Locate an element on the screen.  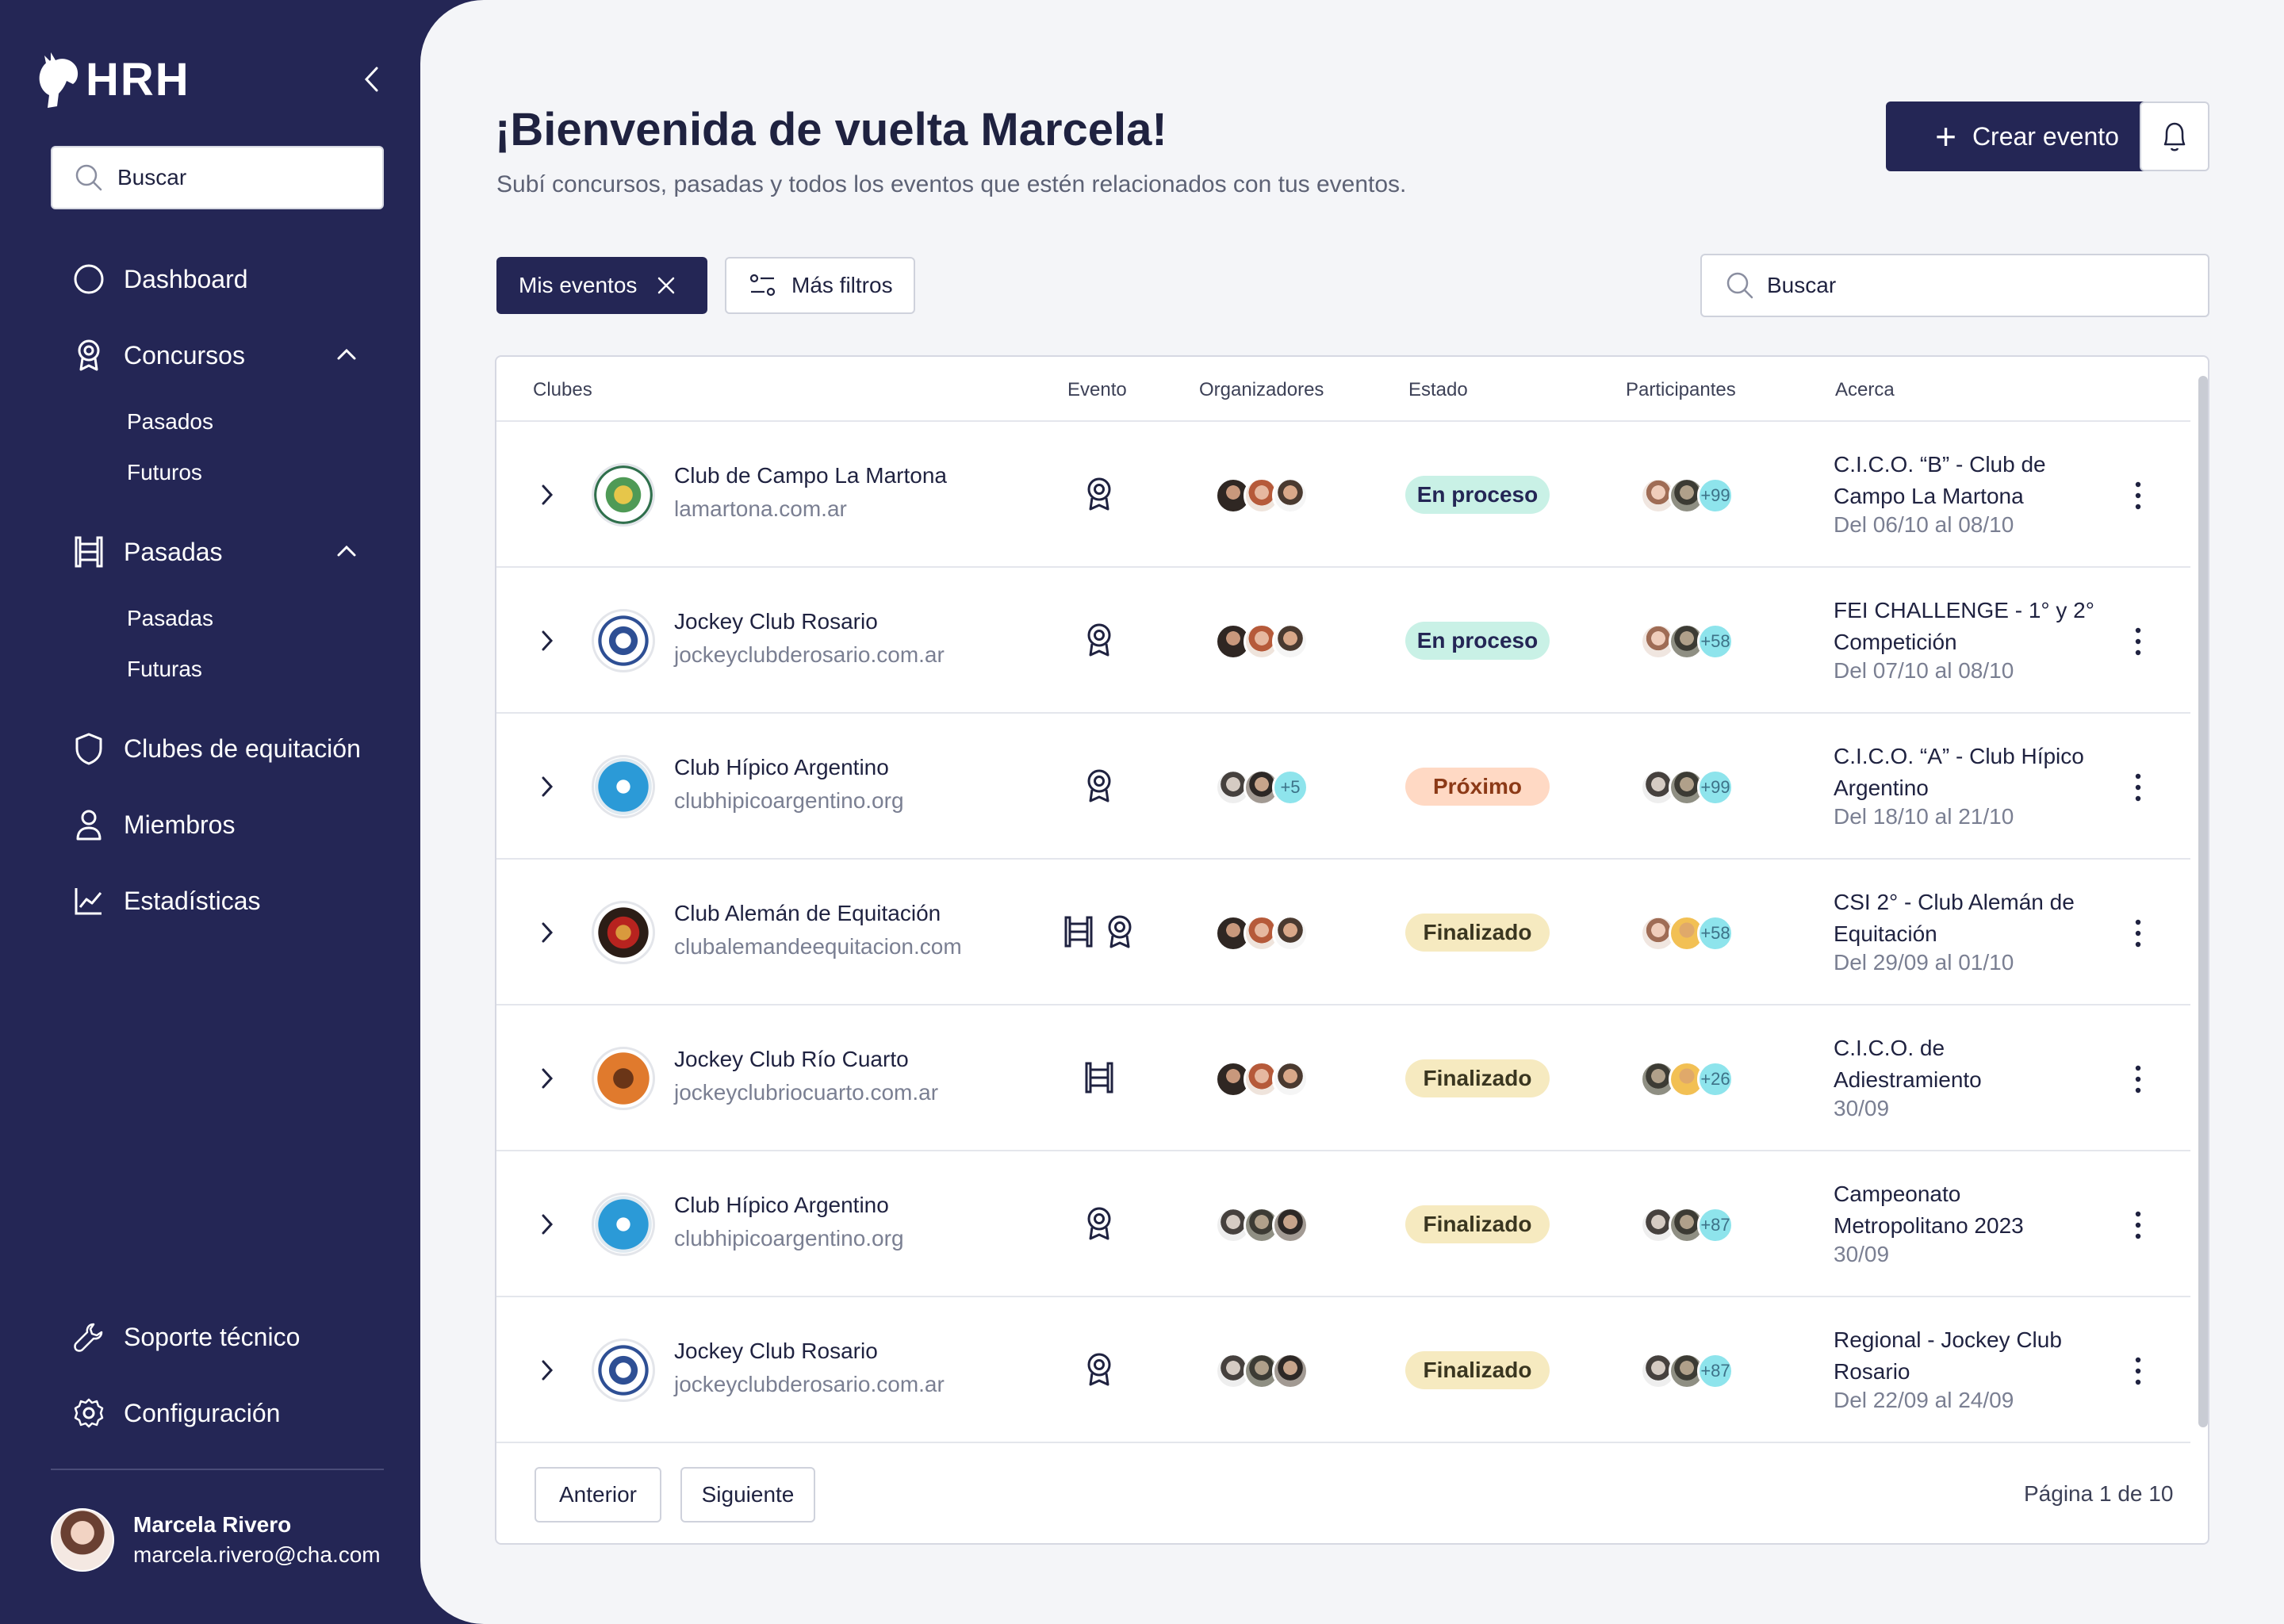
close-icon is located at coordinates (666, 285).